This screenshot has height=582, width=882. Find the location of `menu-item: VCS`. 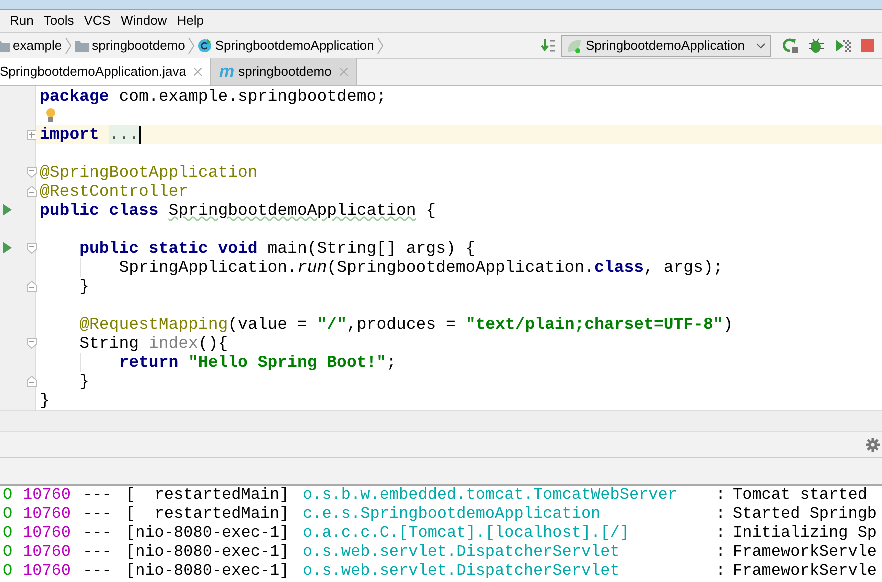

menu-item: VCS is located at coordinates (97, 21).